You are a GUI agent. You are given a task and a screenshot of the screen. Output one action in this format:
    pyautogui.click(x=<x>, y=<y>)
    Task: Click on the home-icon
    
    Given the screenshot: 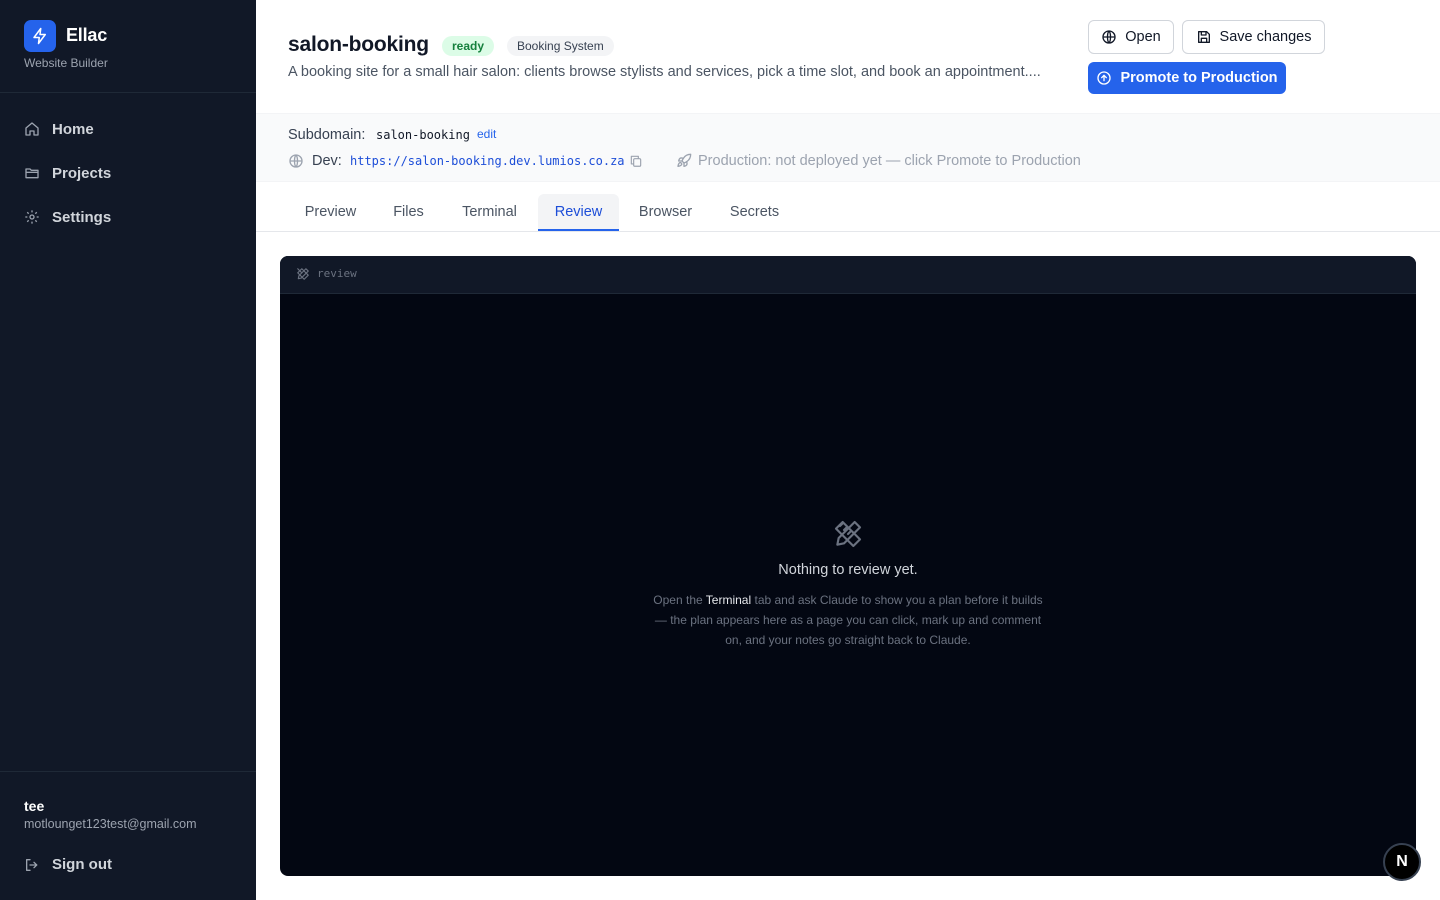 What is the action you would take?
    pyautogui.click(x=32, y=129)
    